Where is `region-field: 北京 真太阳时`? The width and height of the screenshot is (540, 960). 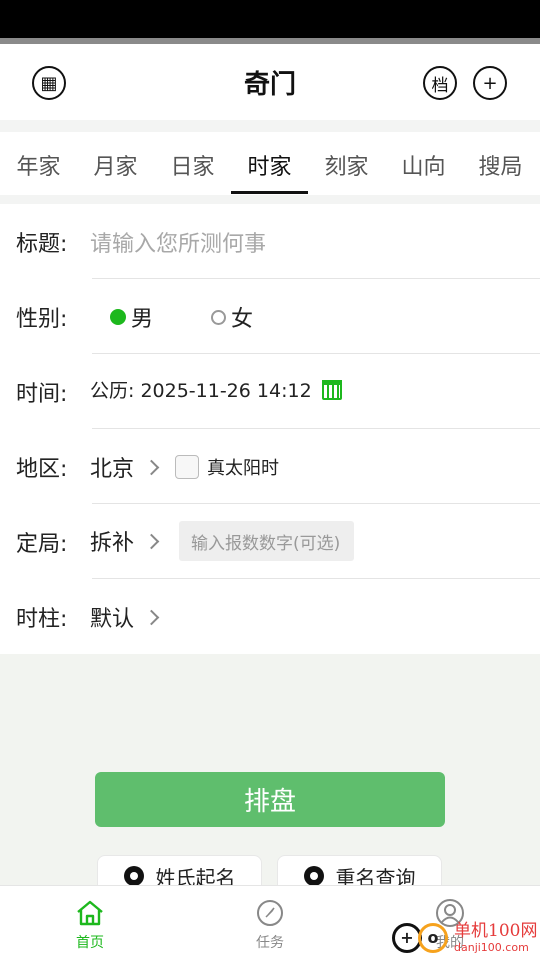 region-field: 北京 真太阳时 is located at coordinates (184, 467).